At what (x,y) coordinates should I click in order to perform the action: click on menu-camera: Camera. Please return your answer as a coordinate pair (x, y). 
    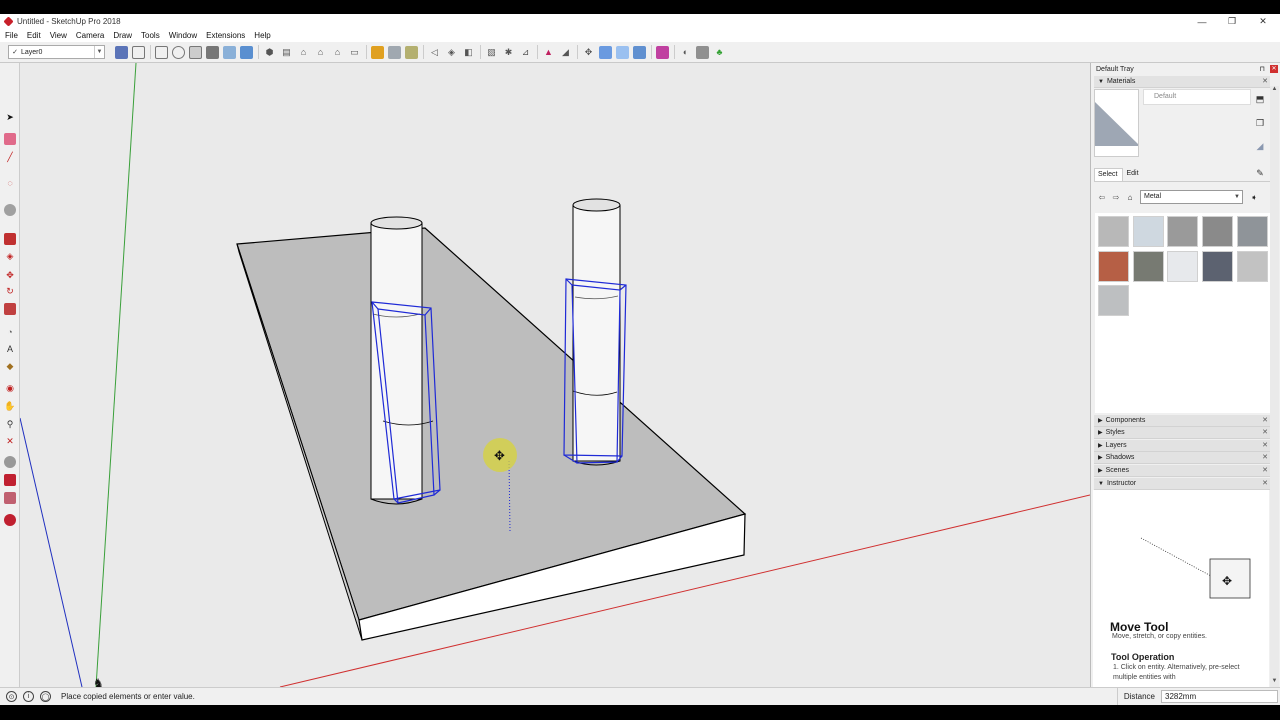
    Looking at the image, I should click on (90, 35).